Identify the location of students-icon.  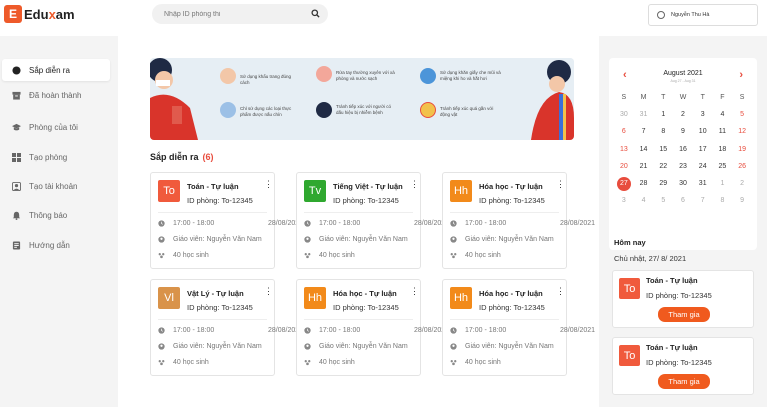
(161, 255).